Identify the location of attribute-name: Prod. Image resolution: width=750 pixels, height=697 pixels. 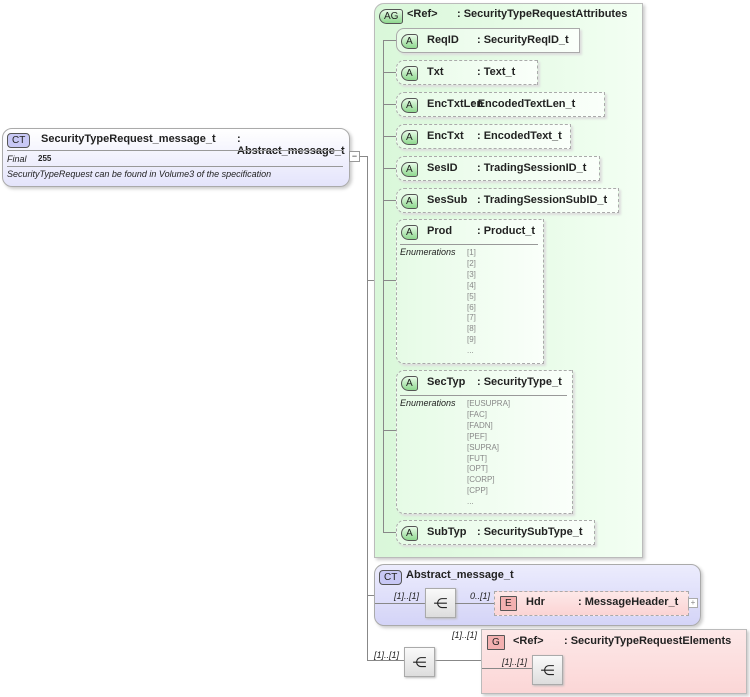
(440, 231).